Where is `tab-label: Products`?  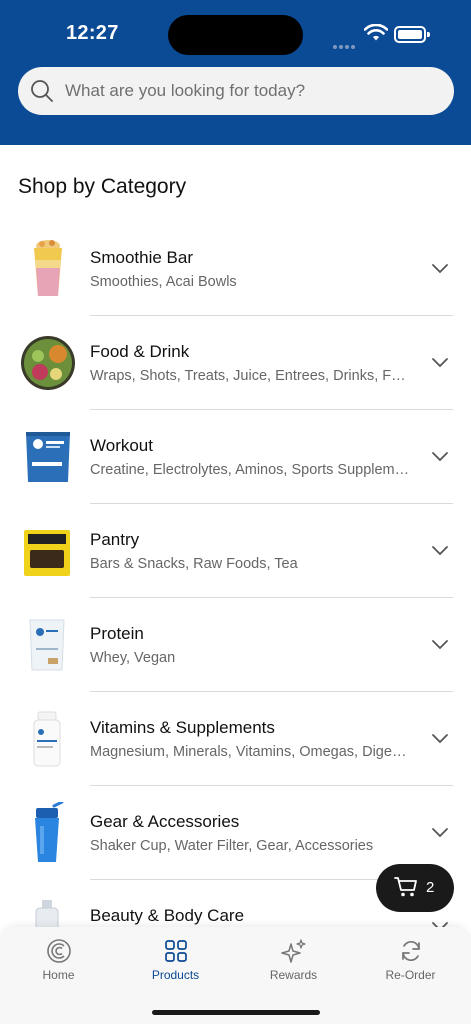
tab-label: Products is located at coordinates (175, 975).